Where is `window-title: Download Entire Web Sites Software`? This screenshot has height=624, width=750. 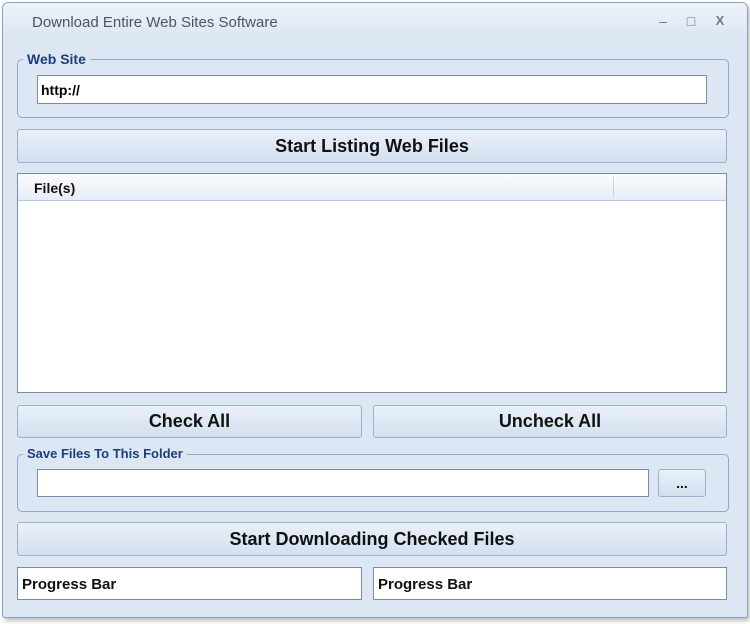
window-title: Download Entire Web Sites Software is located at coordinates (155, 22).